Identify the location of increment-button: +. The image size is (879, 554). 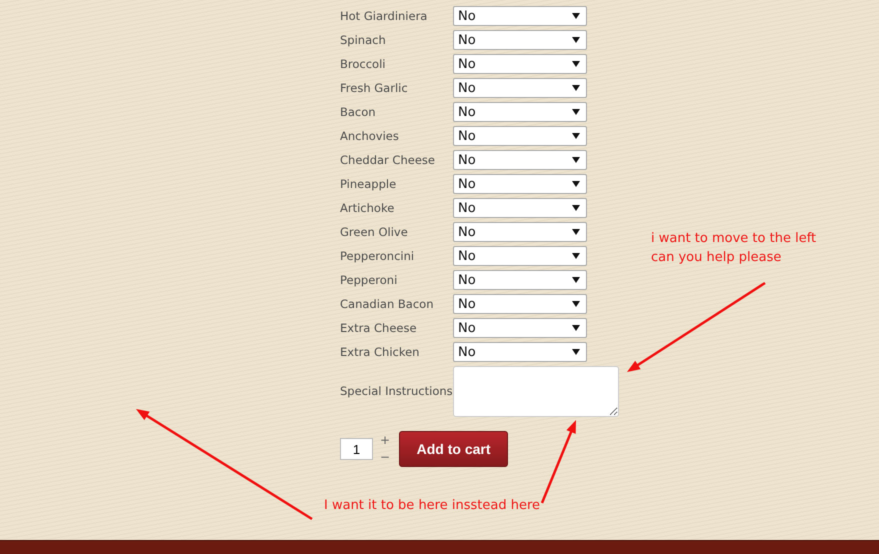
(385, 440).